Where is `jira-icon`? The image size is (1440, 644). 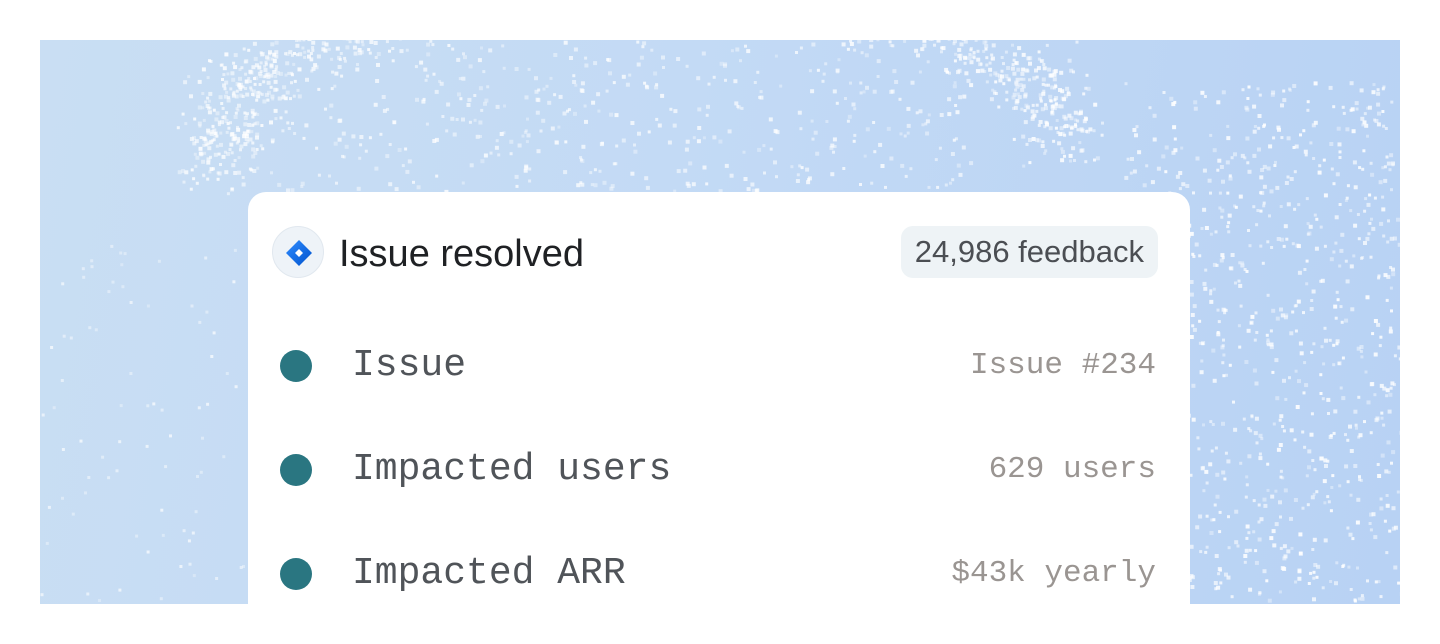
jira-icon is located at coordinates (298, 252).